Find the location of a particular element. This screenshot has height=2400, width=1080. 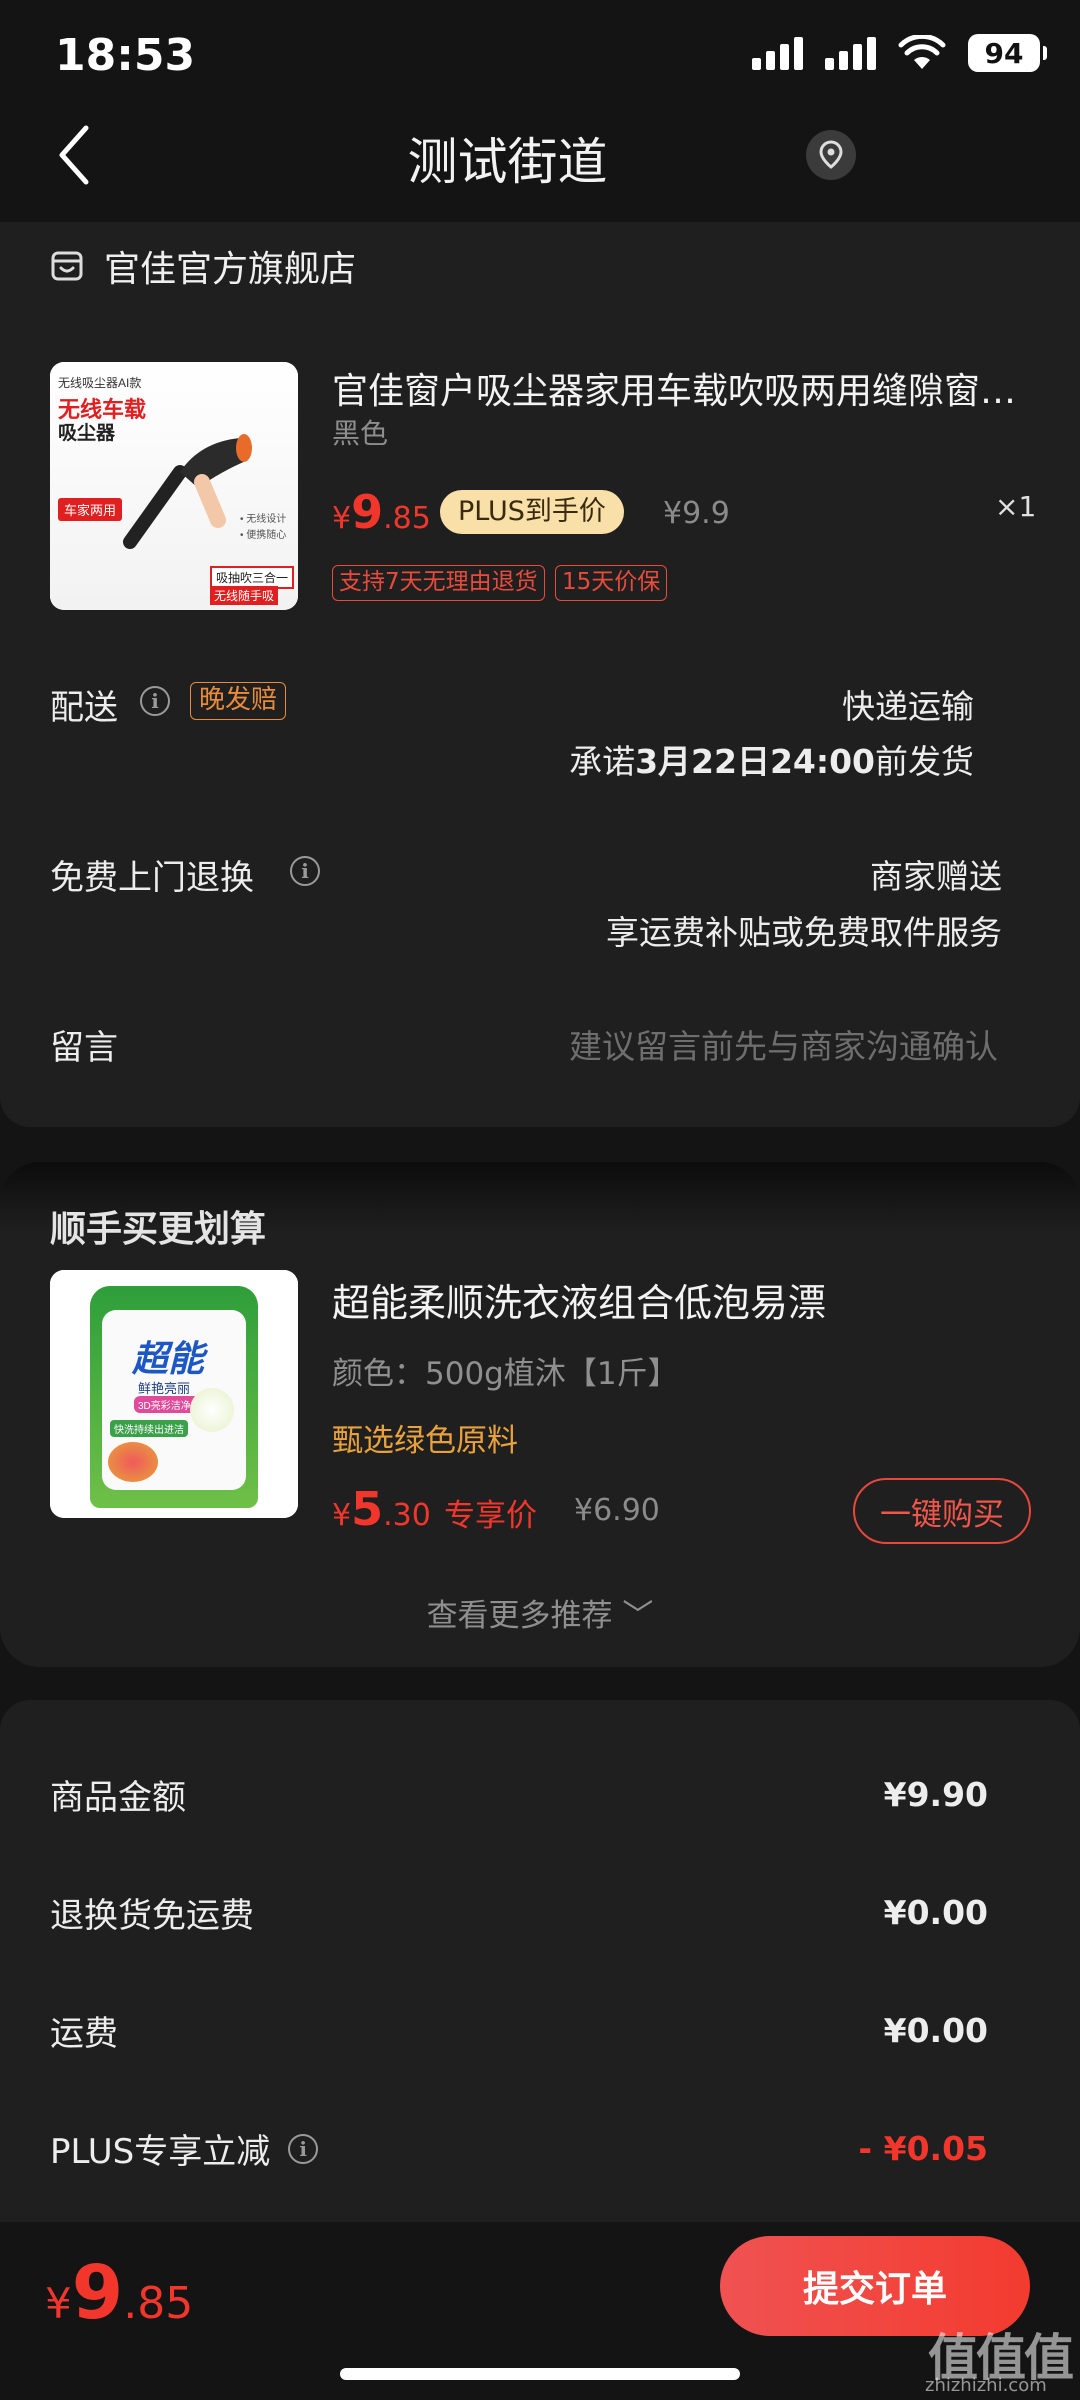

product-variant: 黑色 is located at coordinates (360, 433).